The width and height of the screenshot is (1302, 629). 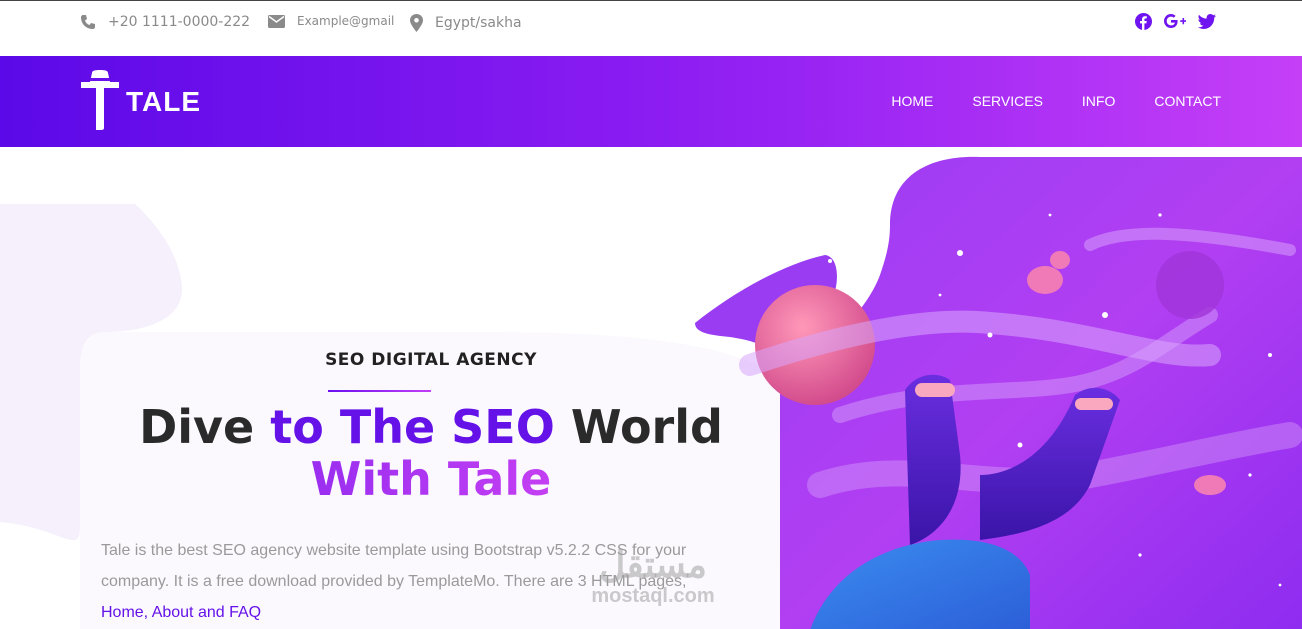 What do you see at coordinates (379, 391) in the screenshot?
I see `eyebrow-underline` at bounding box center [379, 391].